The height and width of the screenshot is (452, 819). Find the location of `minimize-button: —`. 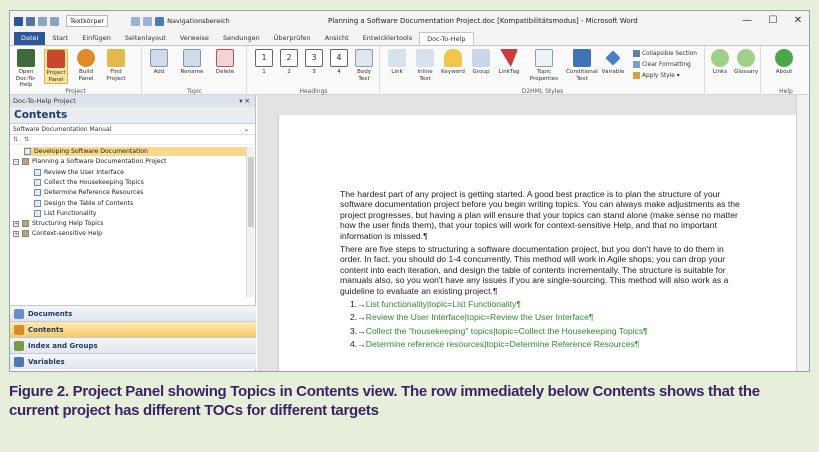

minimize-button: — is located at coordinates (747, 21).